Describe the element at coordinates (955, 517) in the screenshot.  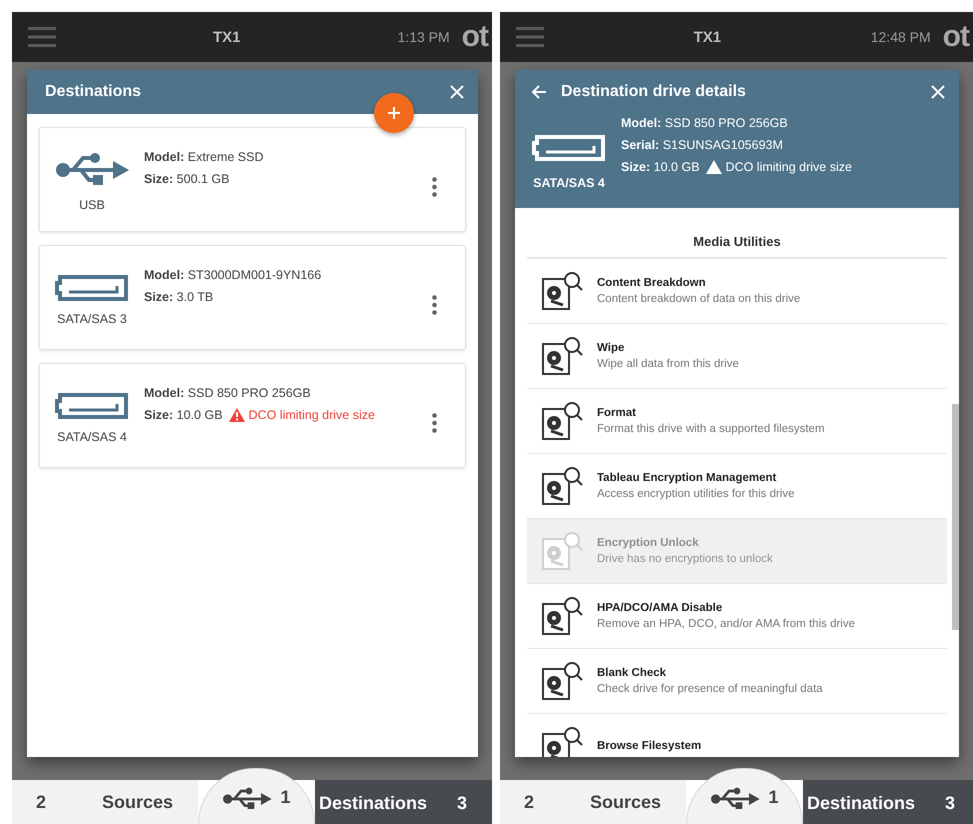
I see `scrollbar` at that location.